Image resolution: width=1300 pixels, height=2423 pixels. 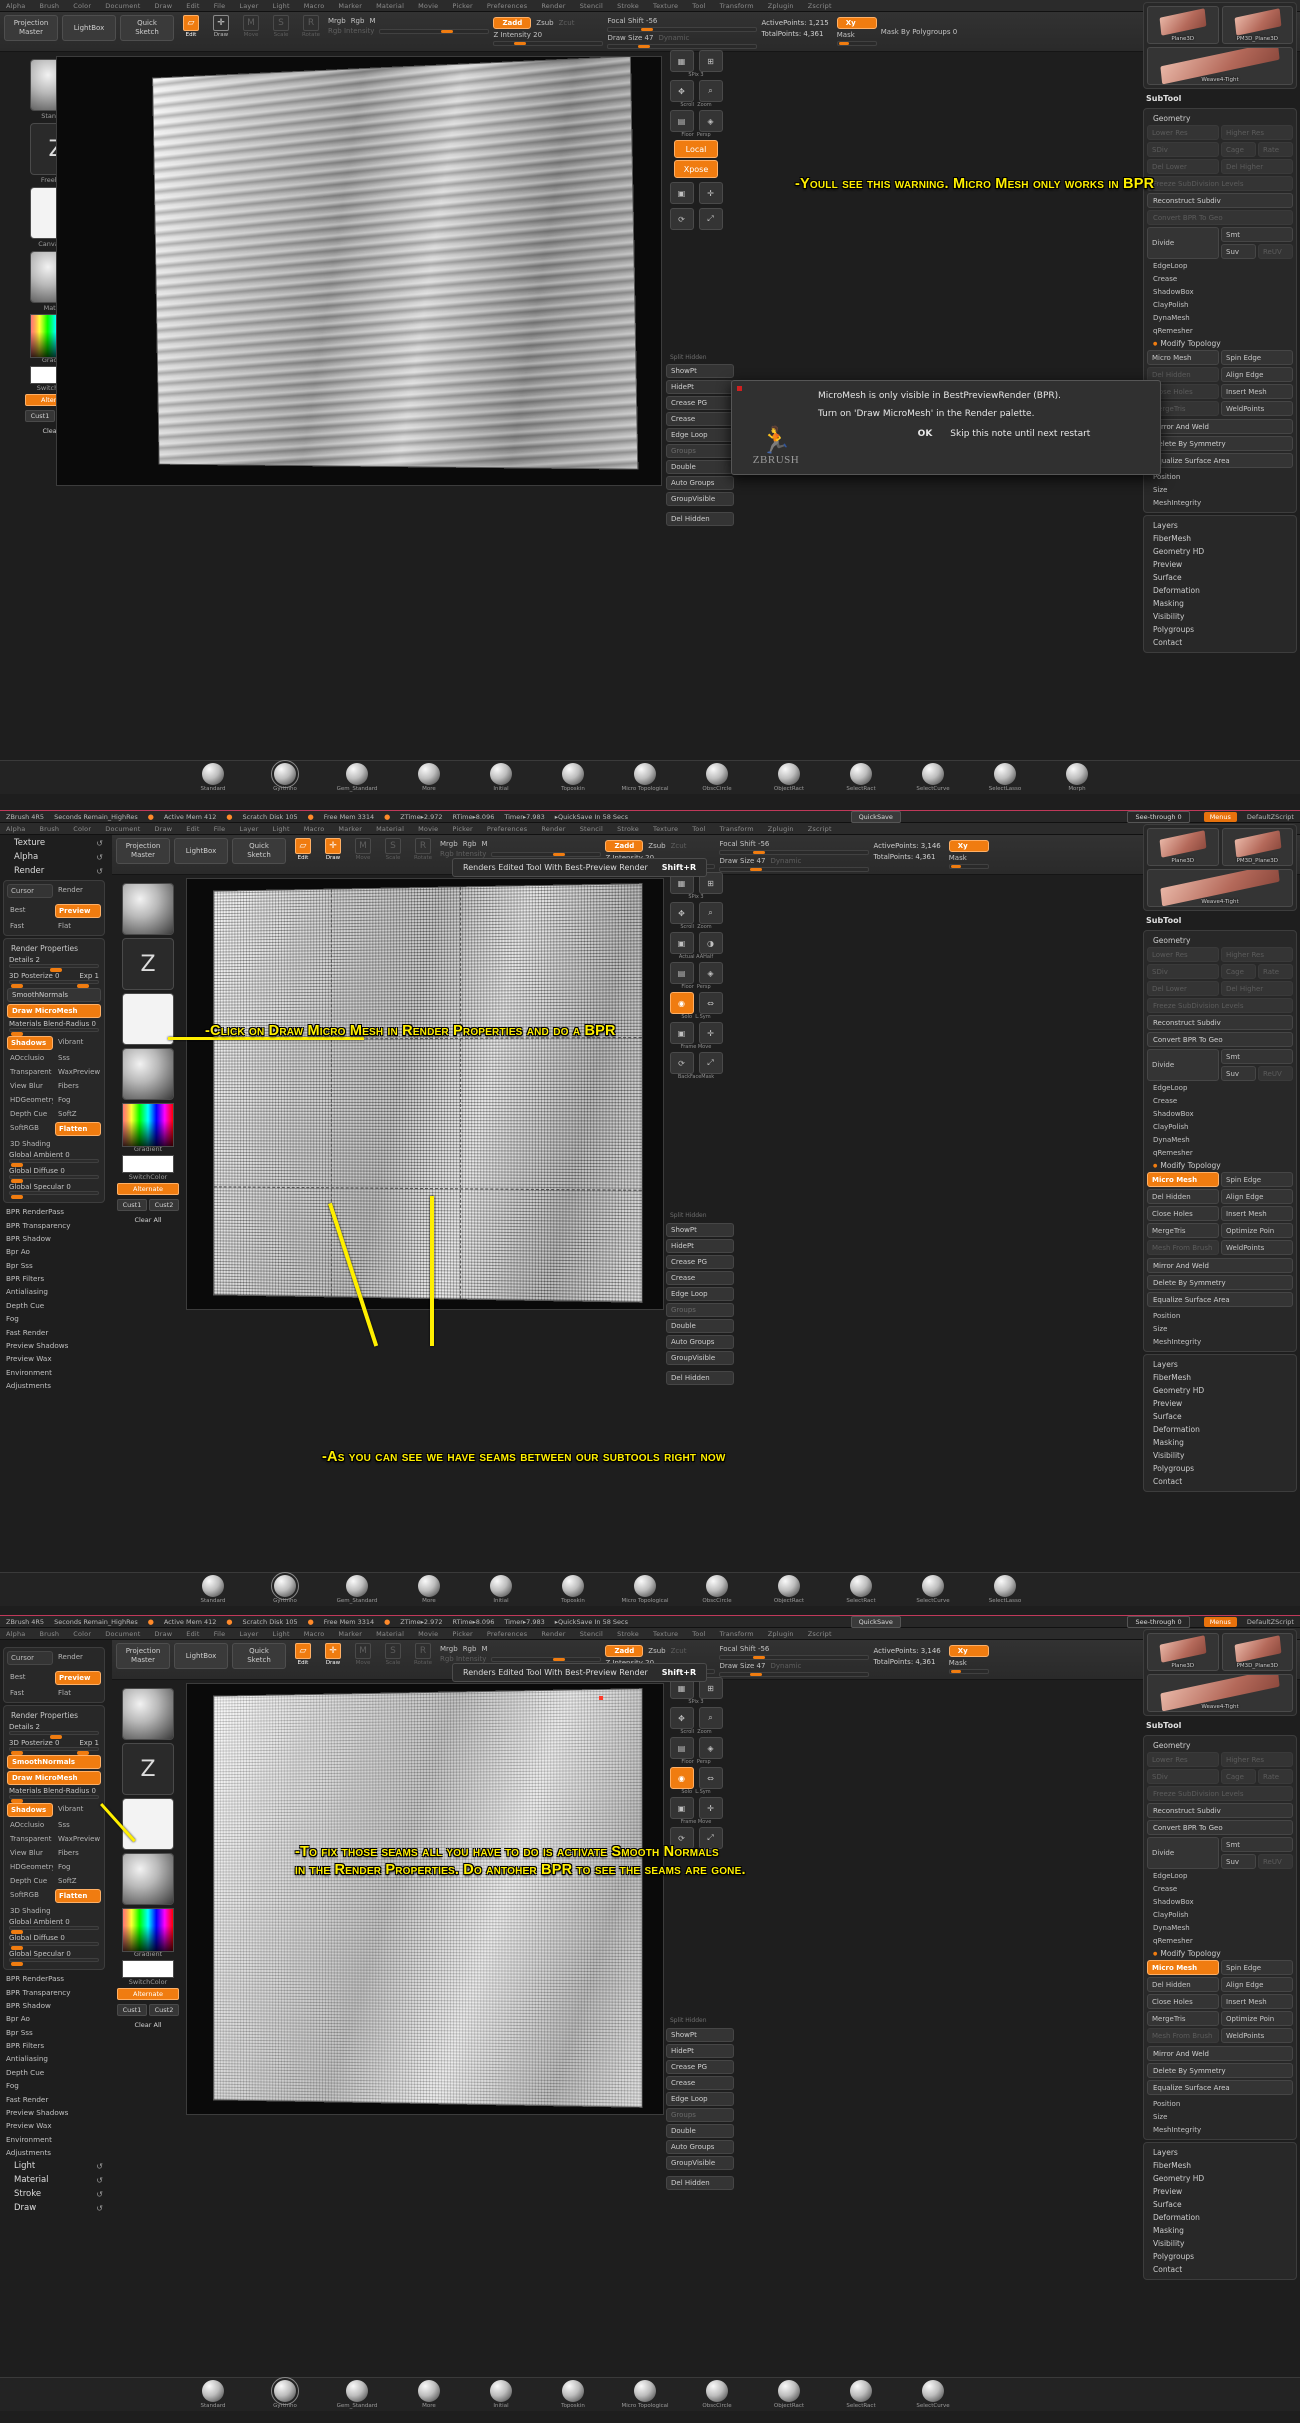 I want to click on section-masking: Masking, so click(x=1220, y=1442).